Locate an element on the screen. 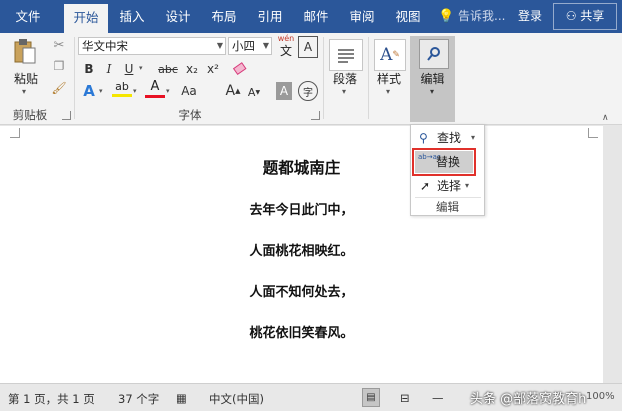 The image size is (622, 411). editing-dropdown-menu: ⚲ 查找 ▾ ab→ac 替换 ➚ 选择 ▾ 编辑 is located at coordinates (447, 170).